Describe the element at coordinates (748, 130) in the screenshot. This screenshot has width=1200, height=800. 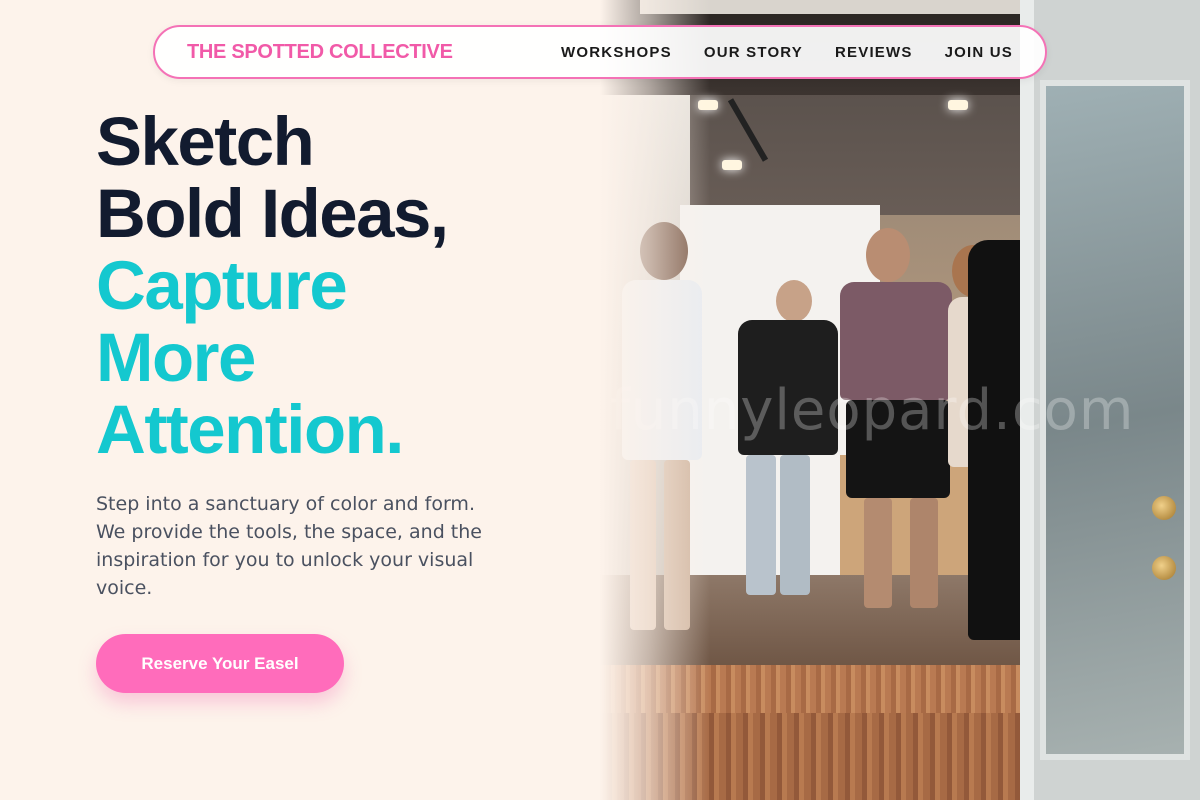
I see `photo-light-rail` at that location.